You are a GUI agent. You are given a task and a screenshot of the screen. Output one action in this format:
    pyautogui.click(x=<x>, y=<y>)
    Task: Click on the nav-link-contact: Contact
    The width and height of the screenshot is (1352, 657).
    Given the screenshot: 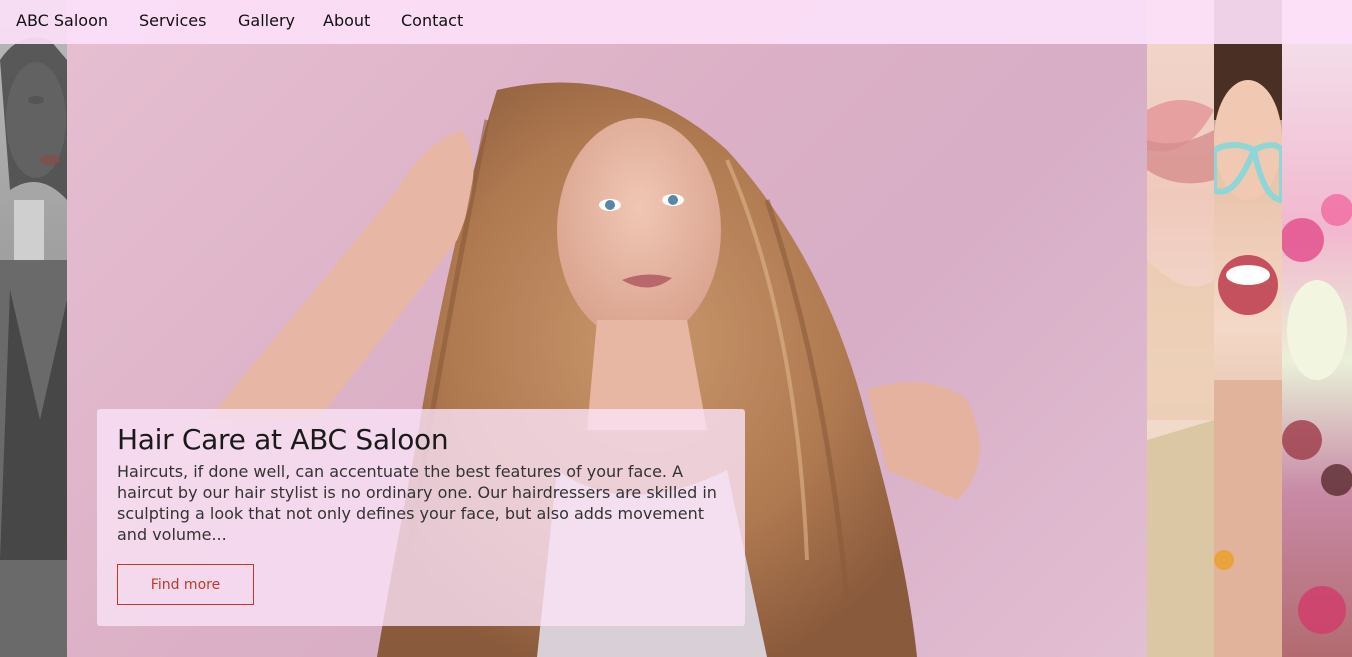 What is the action you would take?
    pyautogui.click(x=432, y=20)
    